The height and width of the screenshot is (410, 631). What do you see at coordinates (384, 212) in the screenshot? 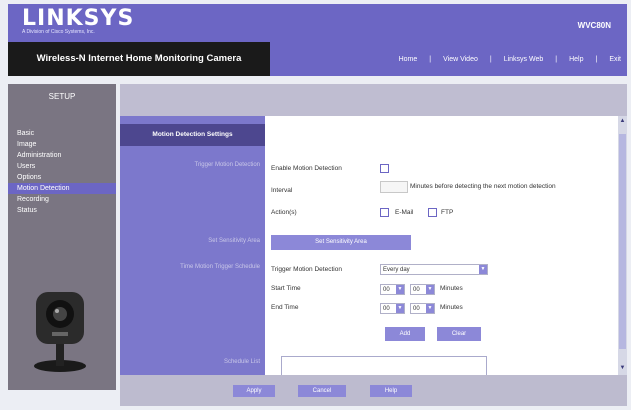
I see `email-checkbox` at bounding box center [384, 212].